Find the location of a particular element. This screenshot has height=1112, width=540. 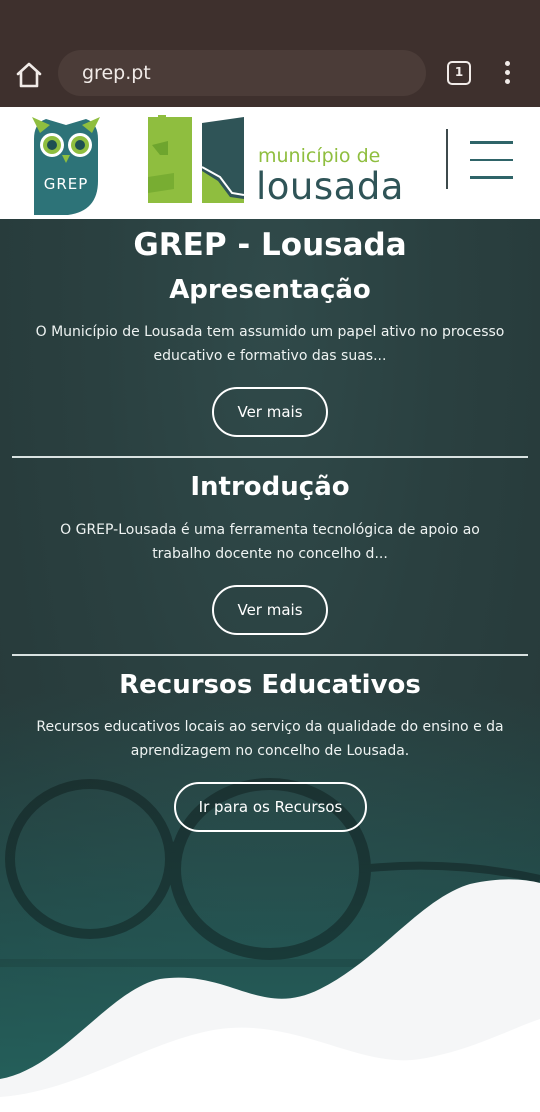

site-title: GREP - Lousada is located at coordinates (270, 245).